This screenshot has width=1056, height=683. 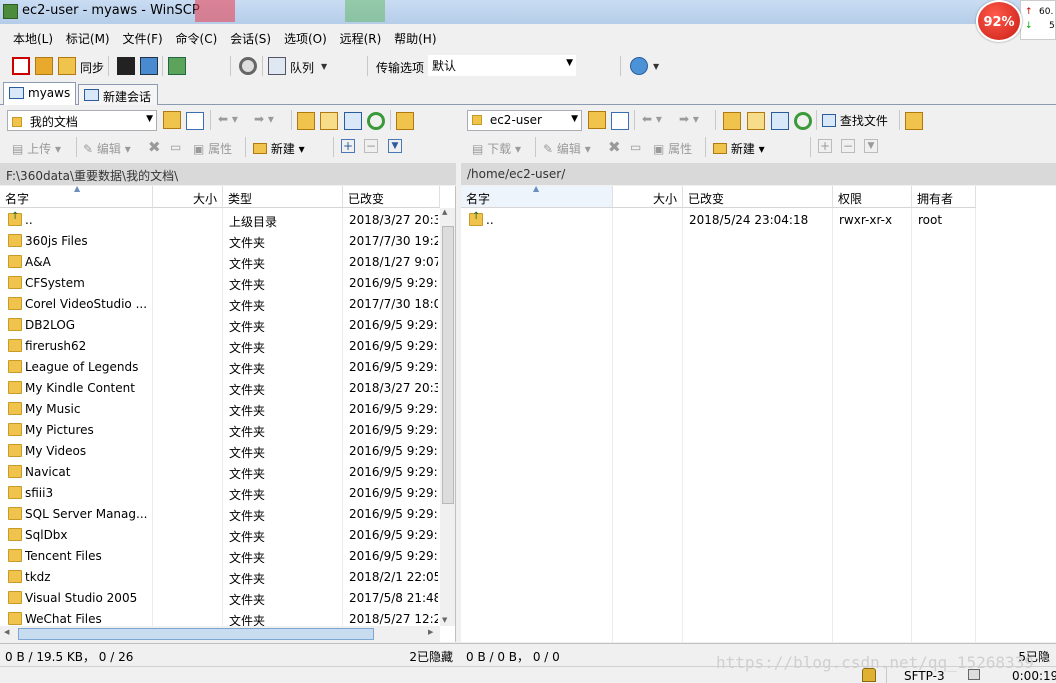 What do you see at coordinates (431, 656) in the screenshot?
I see `local-hidden-count: 2已隐藏` at bounding box center [431, 656].